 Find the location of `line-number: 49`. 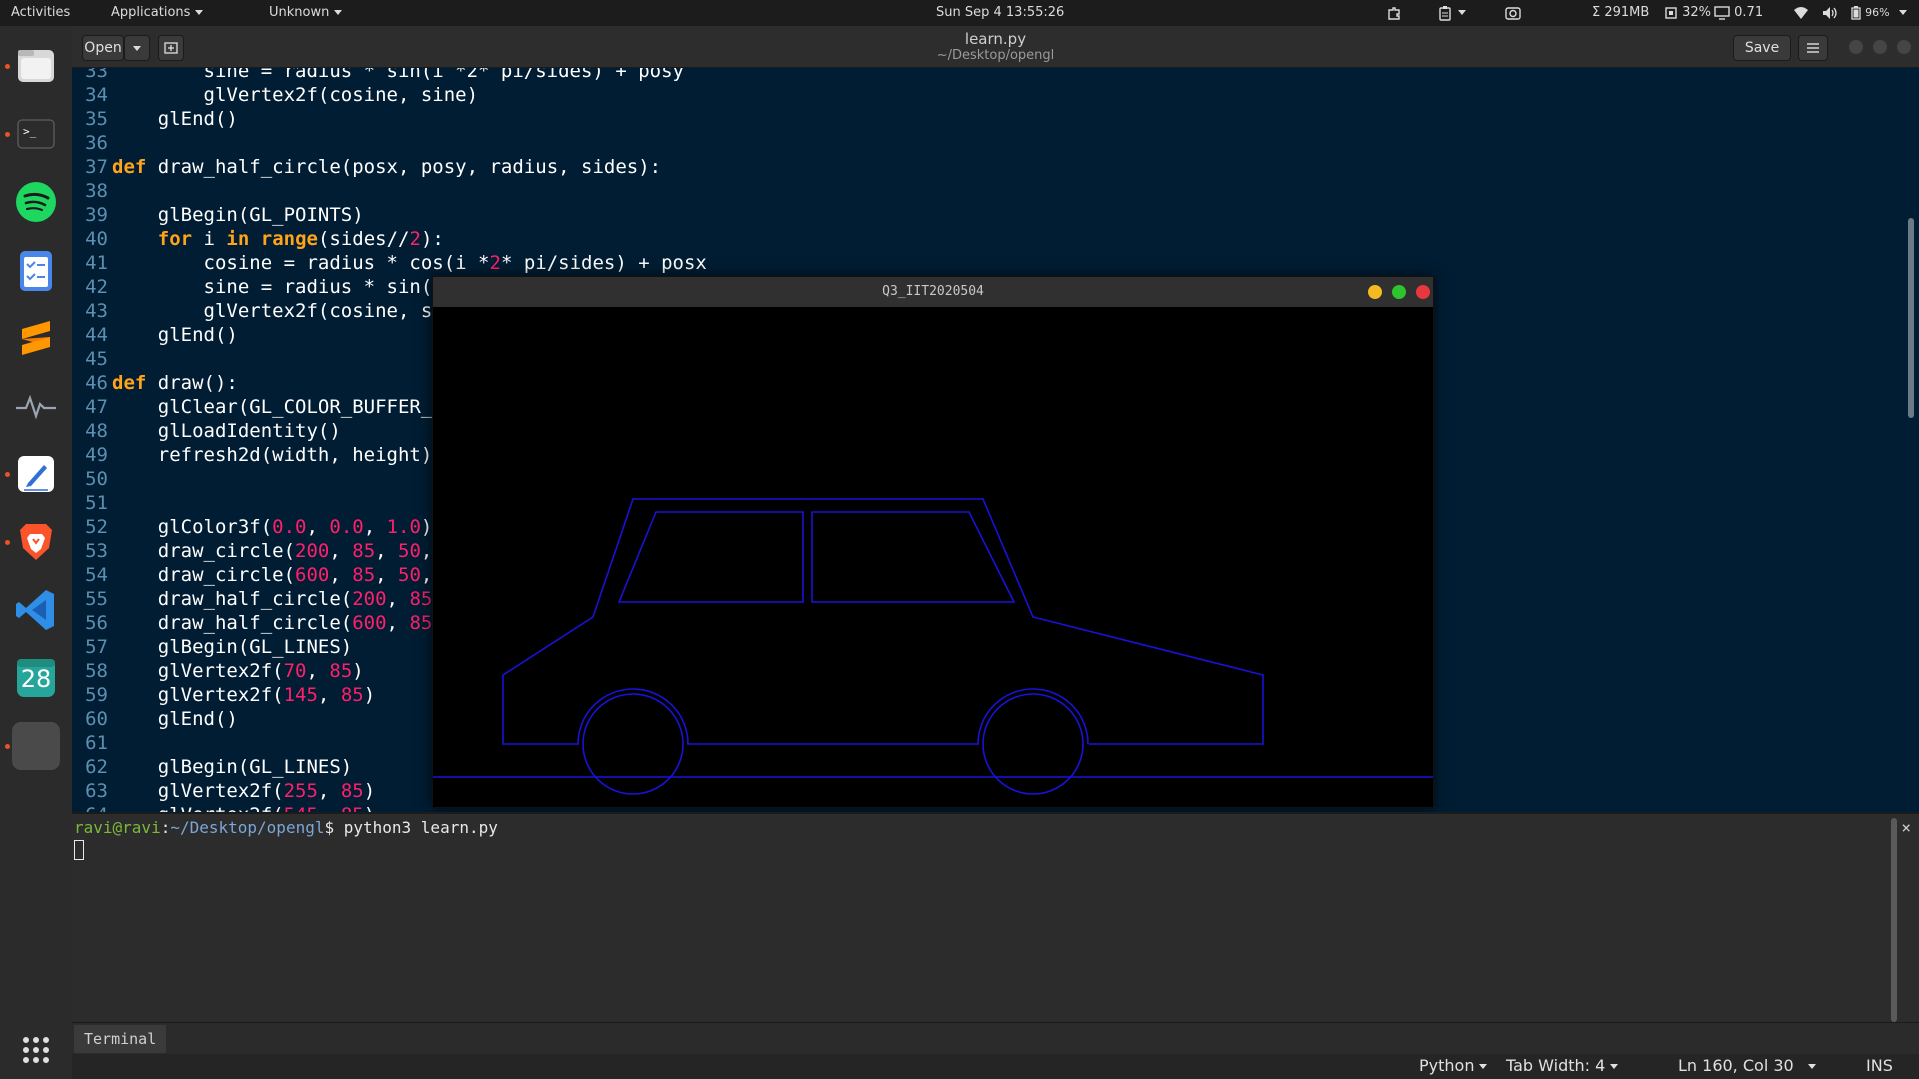

line-number: 49 is located at coordinates (96, 455).